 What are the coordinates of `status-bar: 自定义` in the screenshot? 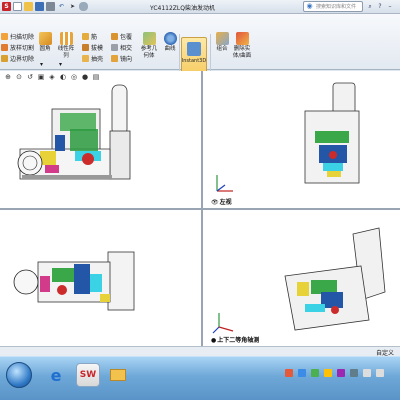 It's located at (200, 351).